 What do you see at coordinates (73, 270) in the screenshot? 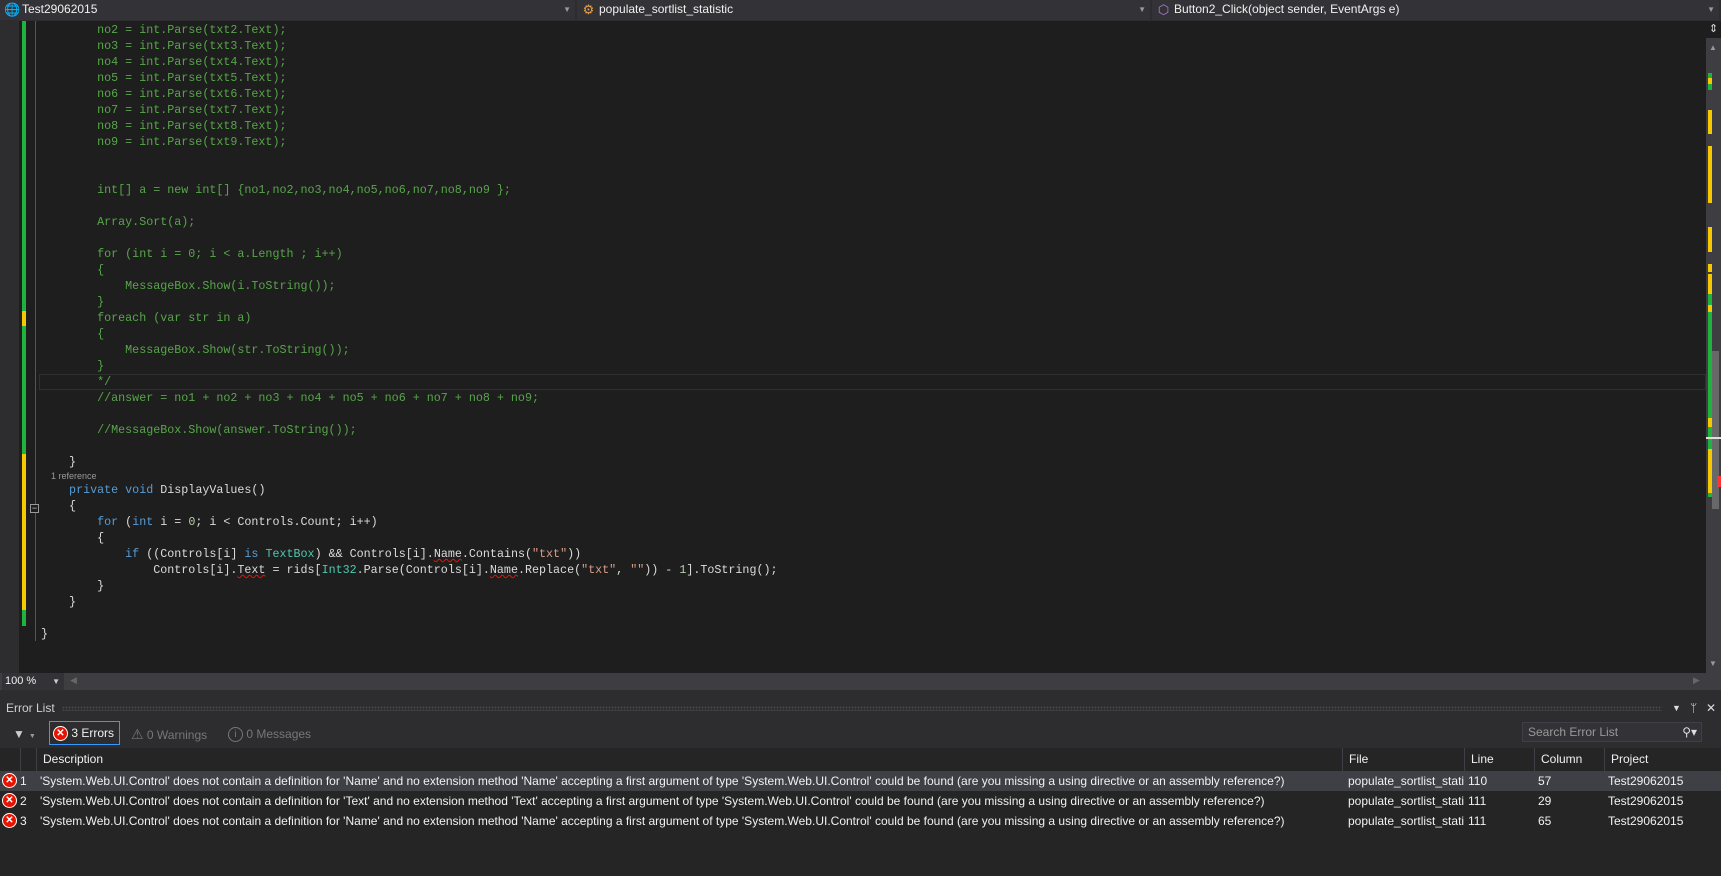
I see `code-token: {` at bounding box center [73, 270].